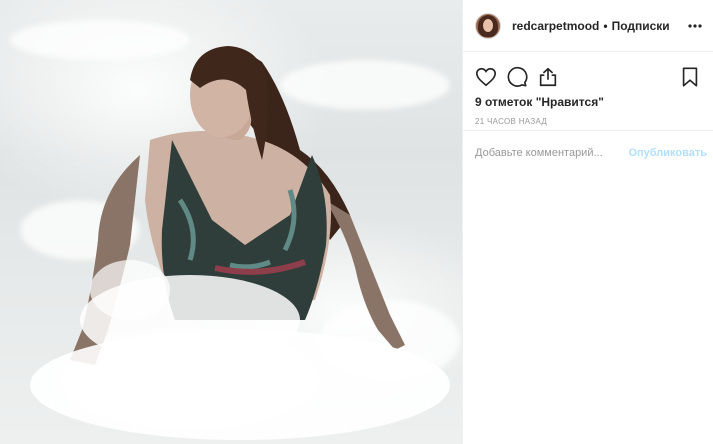  I want to click on post-header: redcarpetmood • Подписки, so click(588, 26).